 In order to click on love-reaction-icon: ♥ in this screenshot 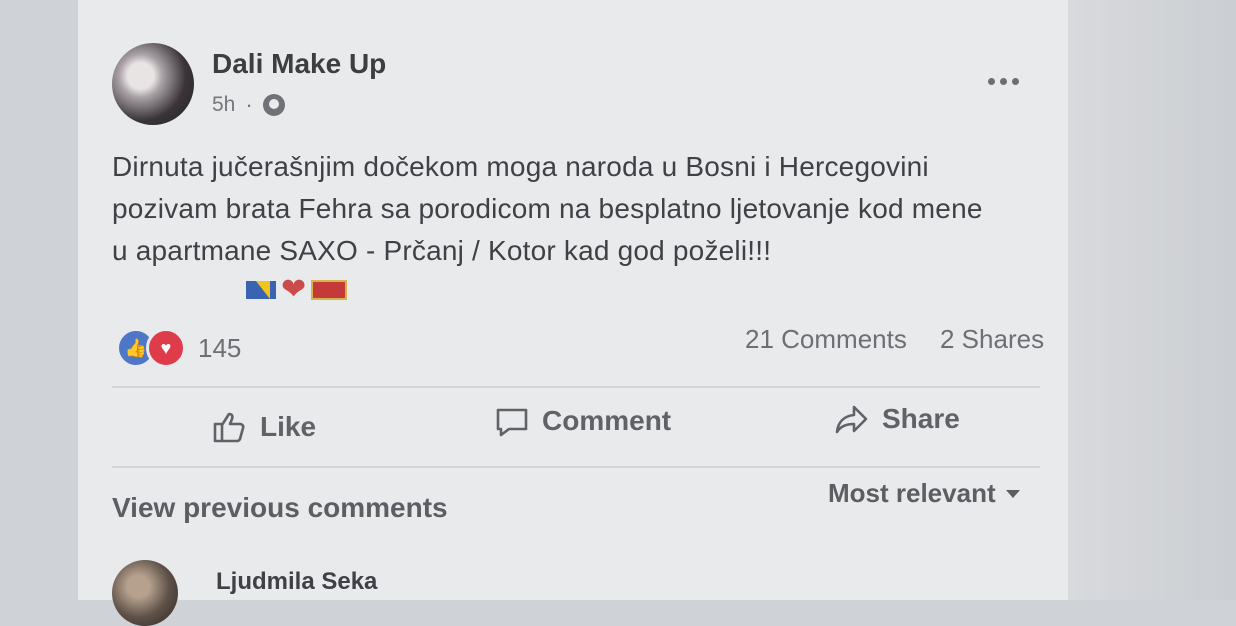, I will do `click(166, 348)`.